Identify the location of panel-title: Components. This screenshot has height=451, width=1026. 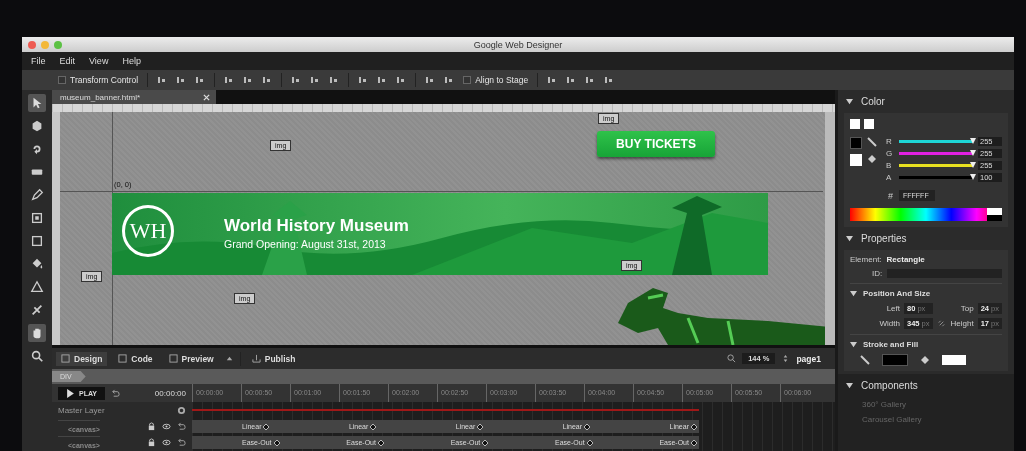
(889, 385).